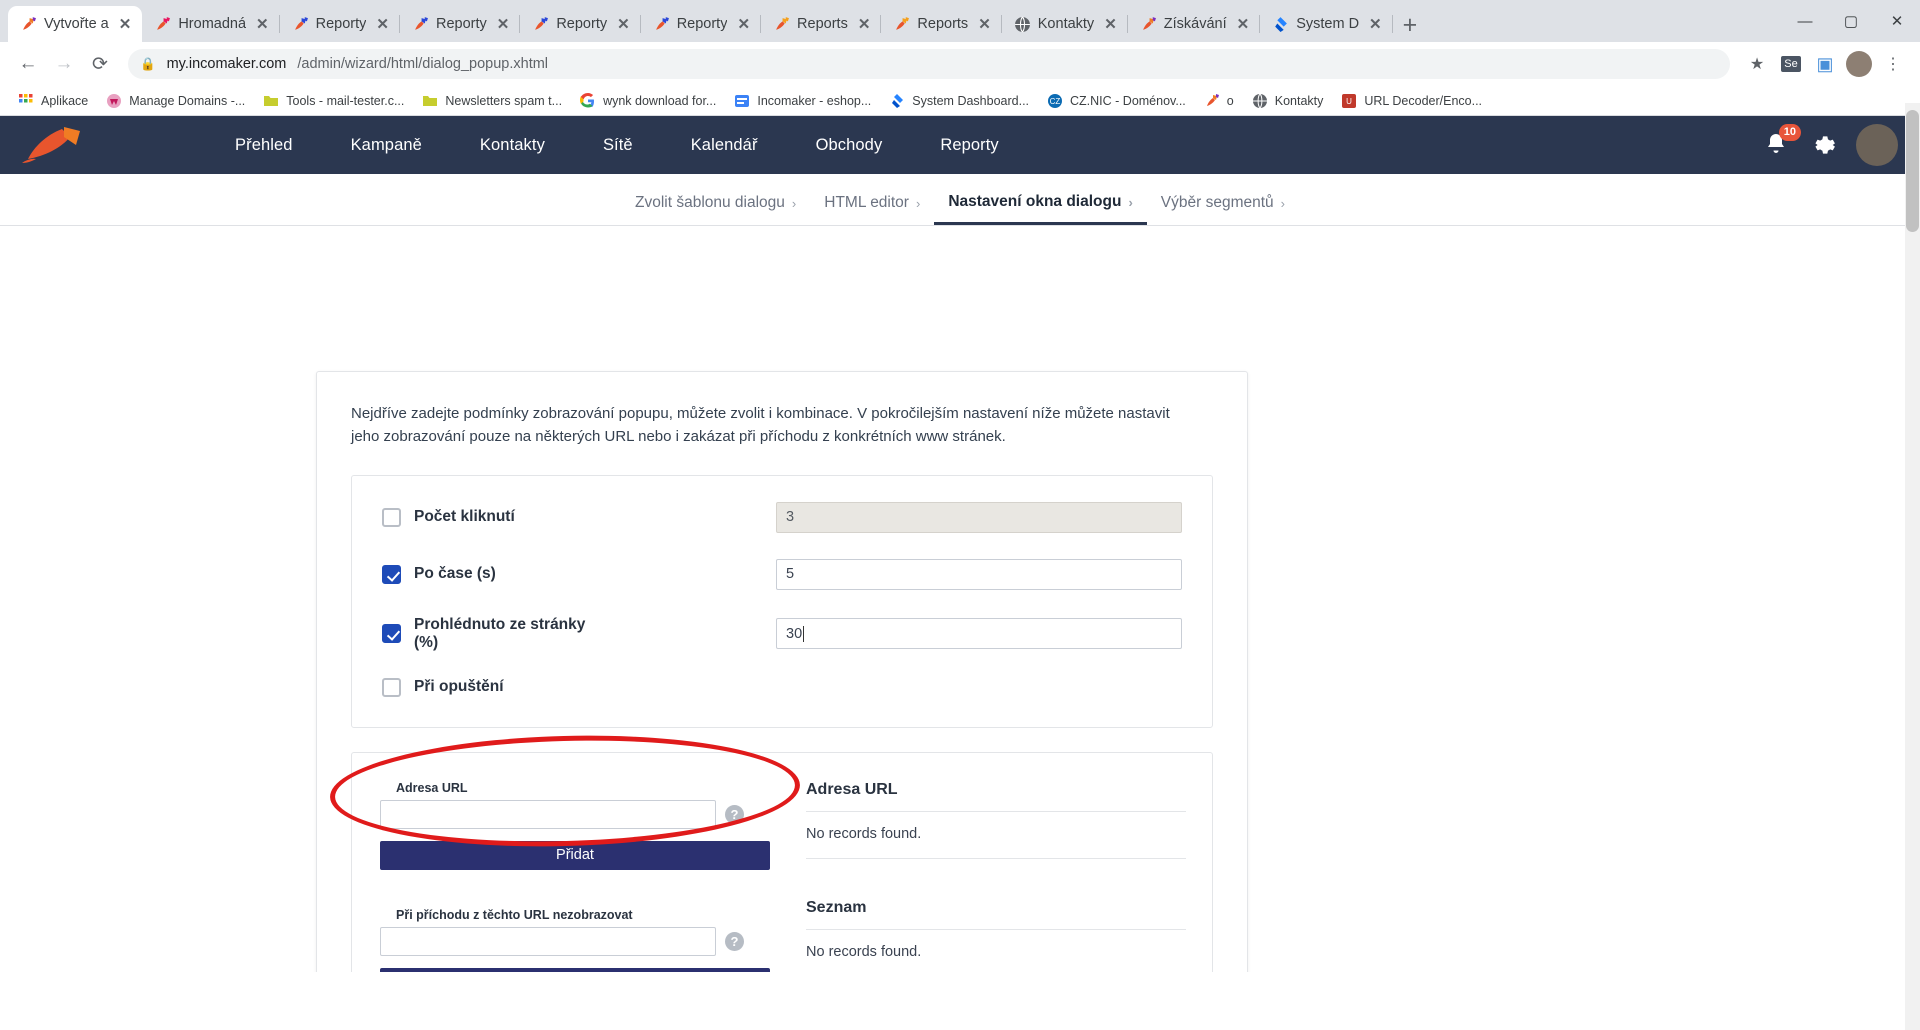  Describe the element at coordinates (226, 64) in the screenshot. I see `url-domain: my.incomaker.com` at that location.